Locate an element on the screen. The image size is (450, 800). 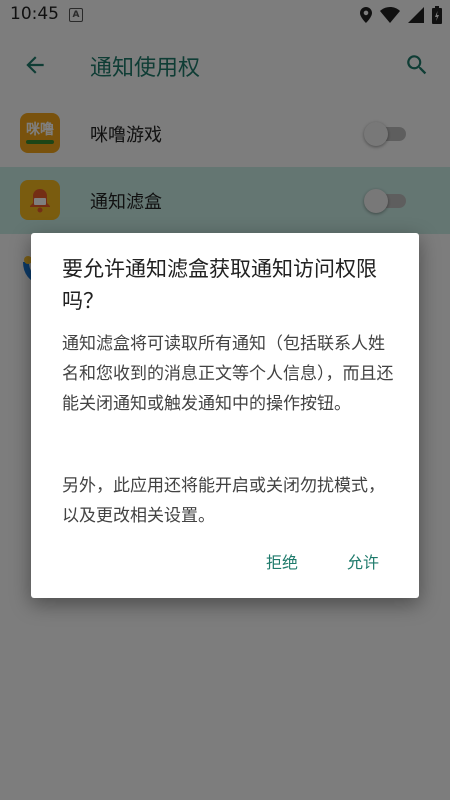
dialog-message-extra: 另外，此应用还将能开启或关闭勿扰模式，以及更改相关设置。 is located at coordinates (223, 501).